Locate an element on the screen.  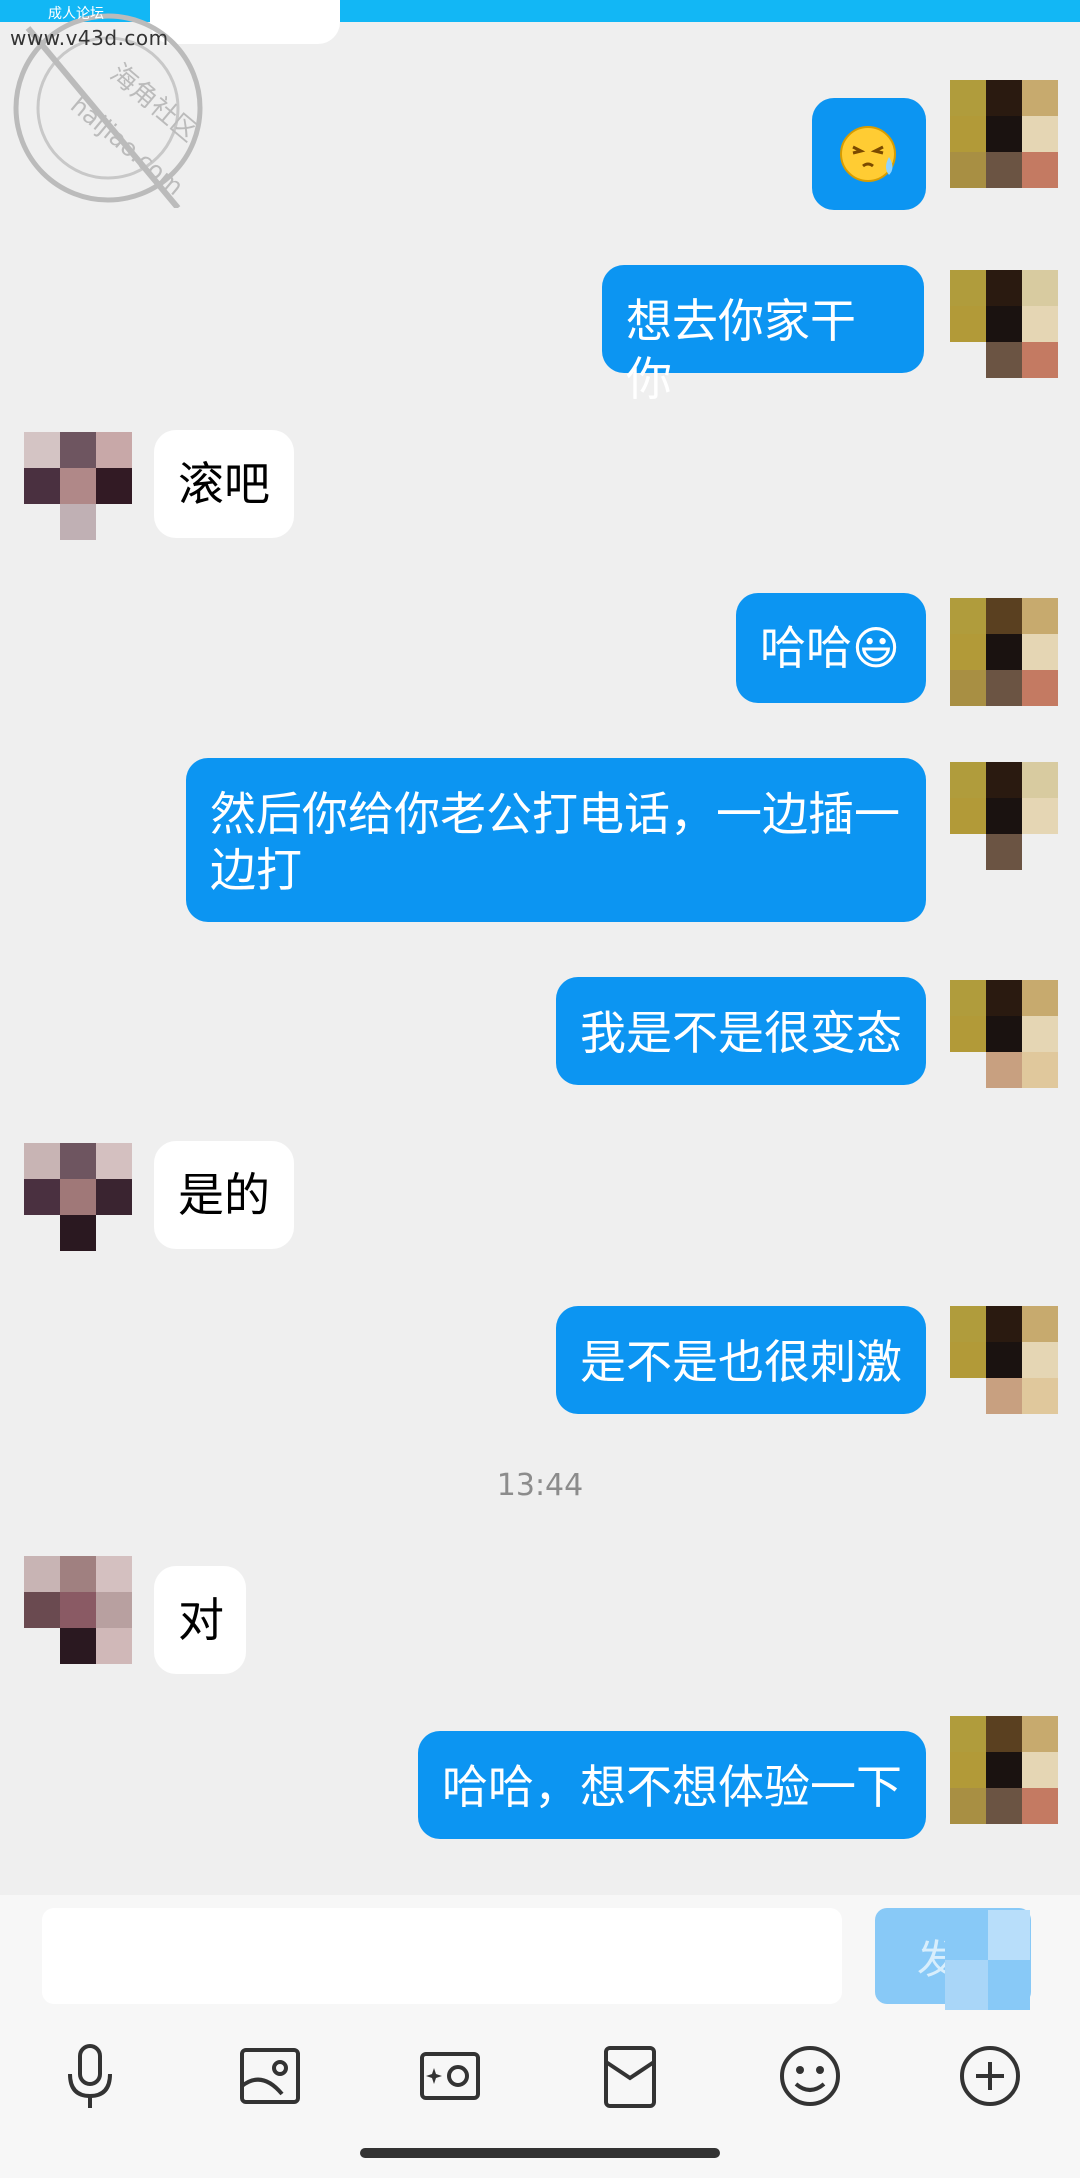
message-timestamp: 13:44 is located at coordinates (540, 1485).